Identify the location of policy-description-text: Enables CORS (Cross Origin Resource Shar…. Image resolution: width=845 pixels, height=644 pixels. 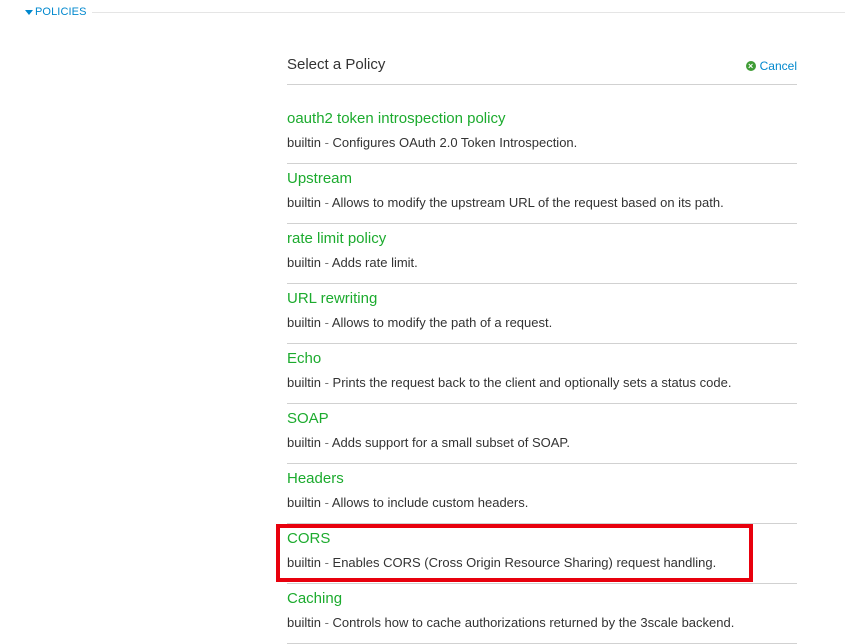
(524, 562).